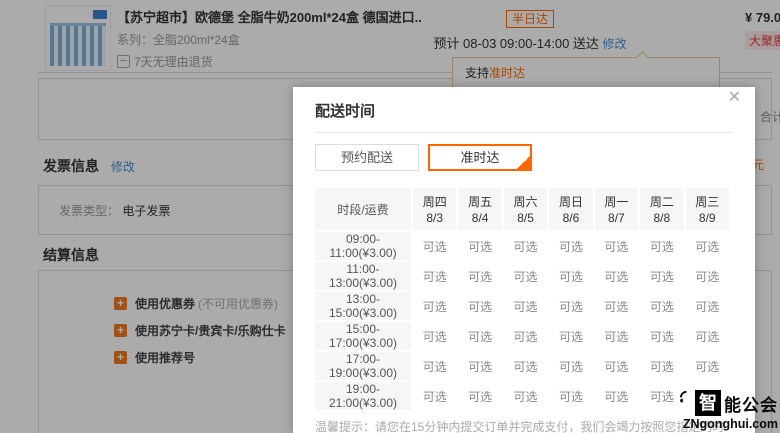  What do you see at coordinates (708, 403) in the screenshot?
I see `watermark-logo-char: 智` at bounding box center [708, 403].